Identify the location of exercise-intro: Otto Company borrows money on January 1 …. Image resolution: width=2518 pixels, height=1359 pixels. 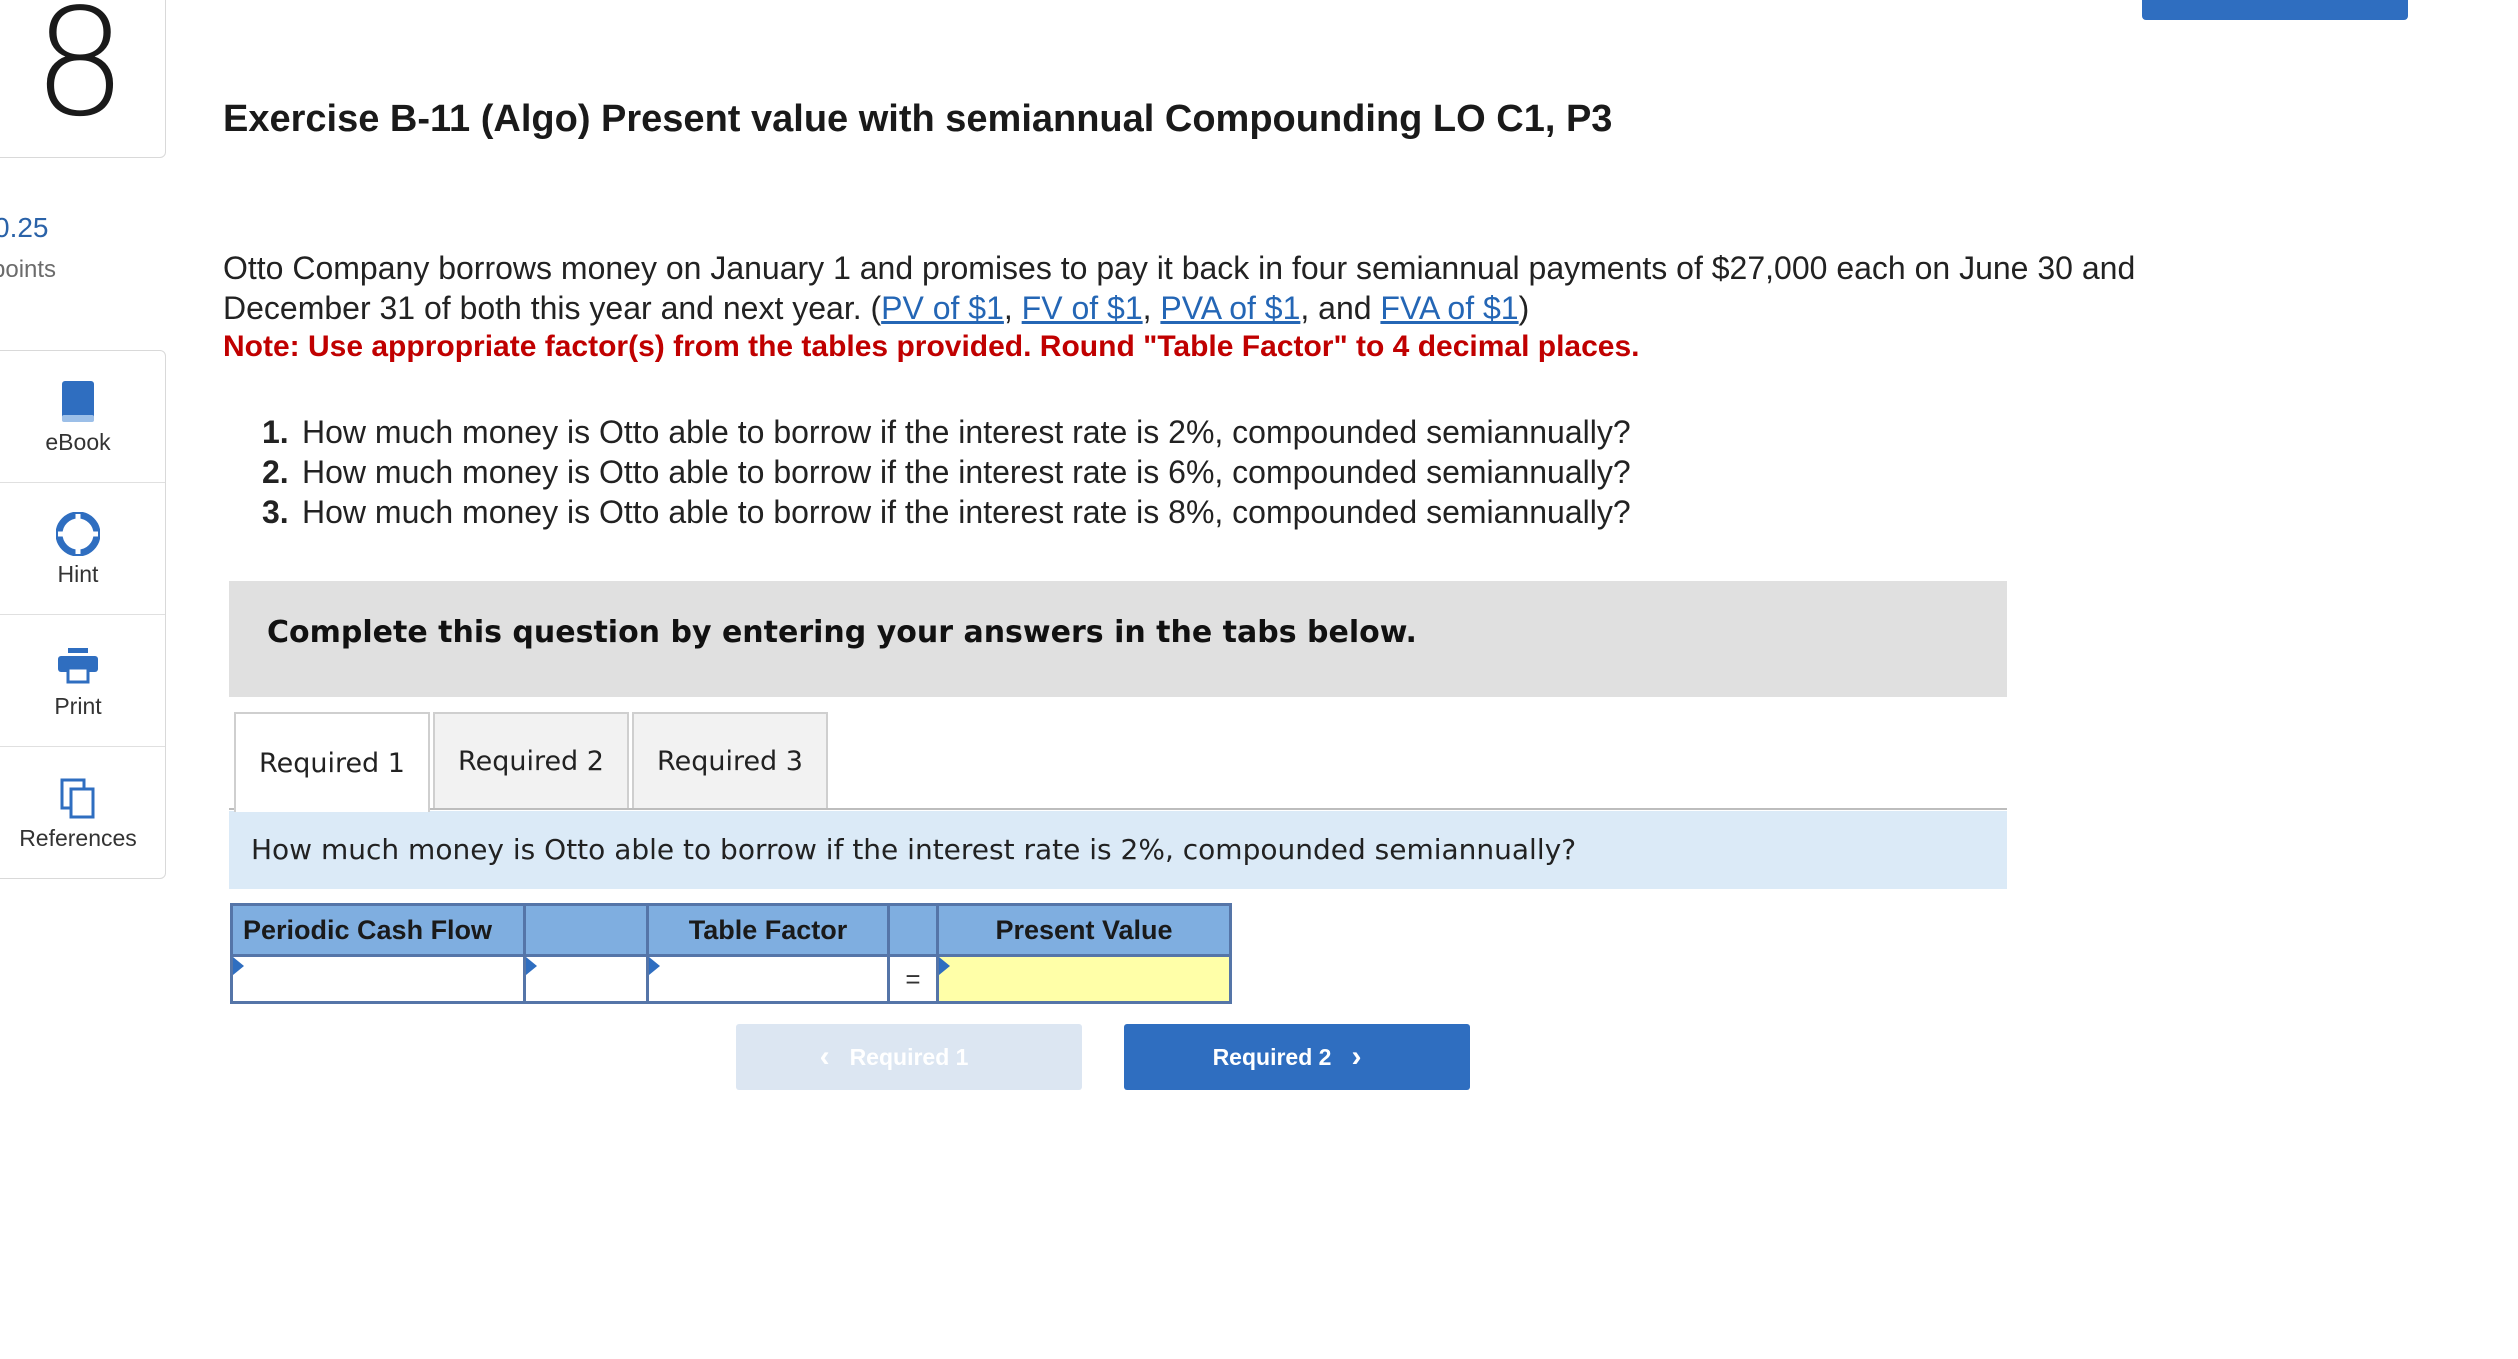
(1179, 288).